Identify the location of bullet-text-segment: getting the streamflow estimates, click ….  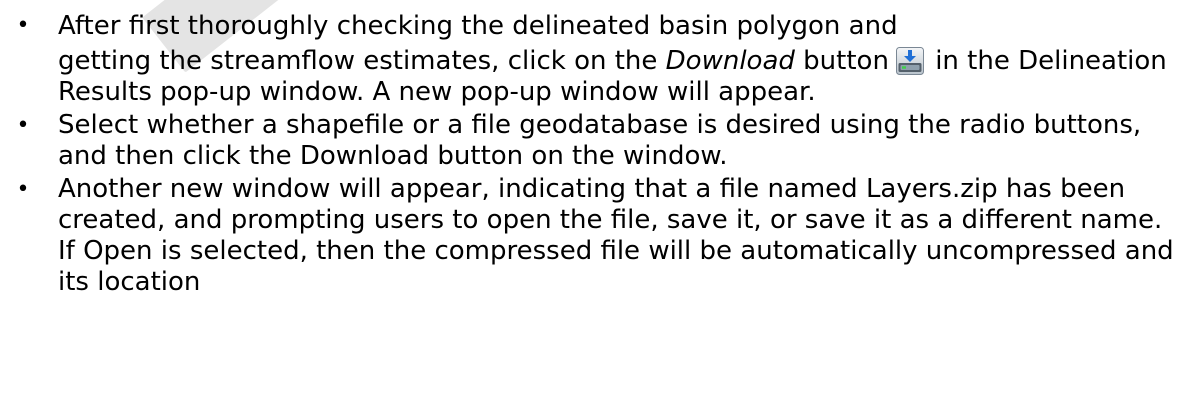
(362, 61).